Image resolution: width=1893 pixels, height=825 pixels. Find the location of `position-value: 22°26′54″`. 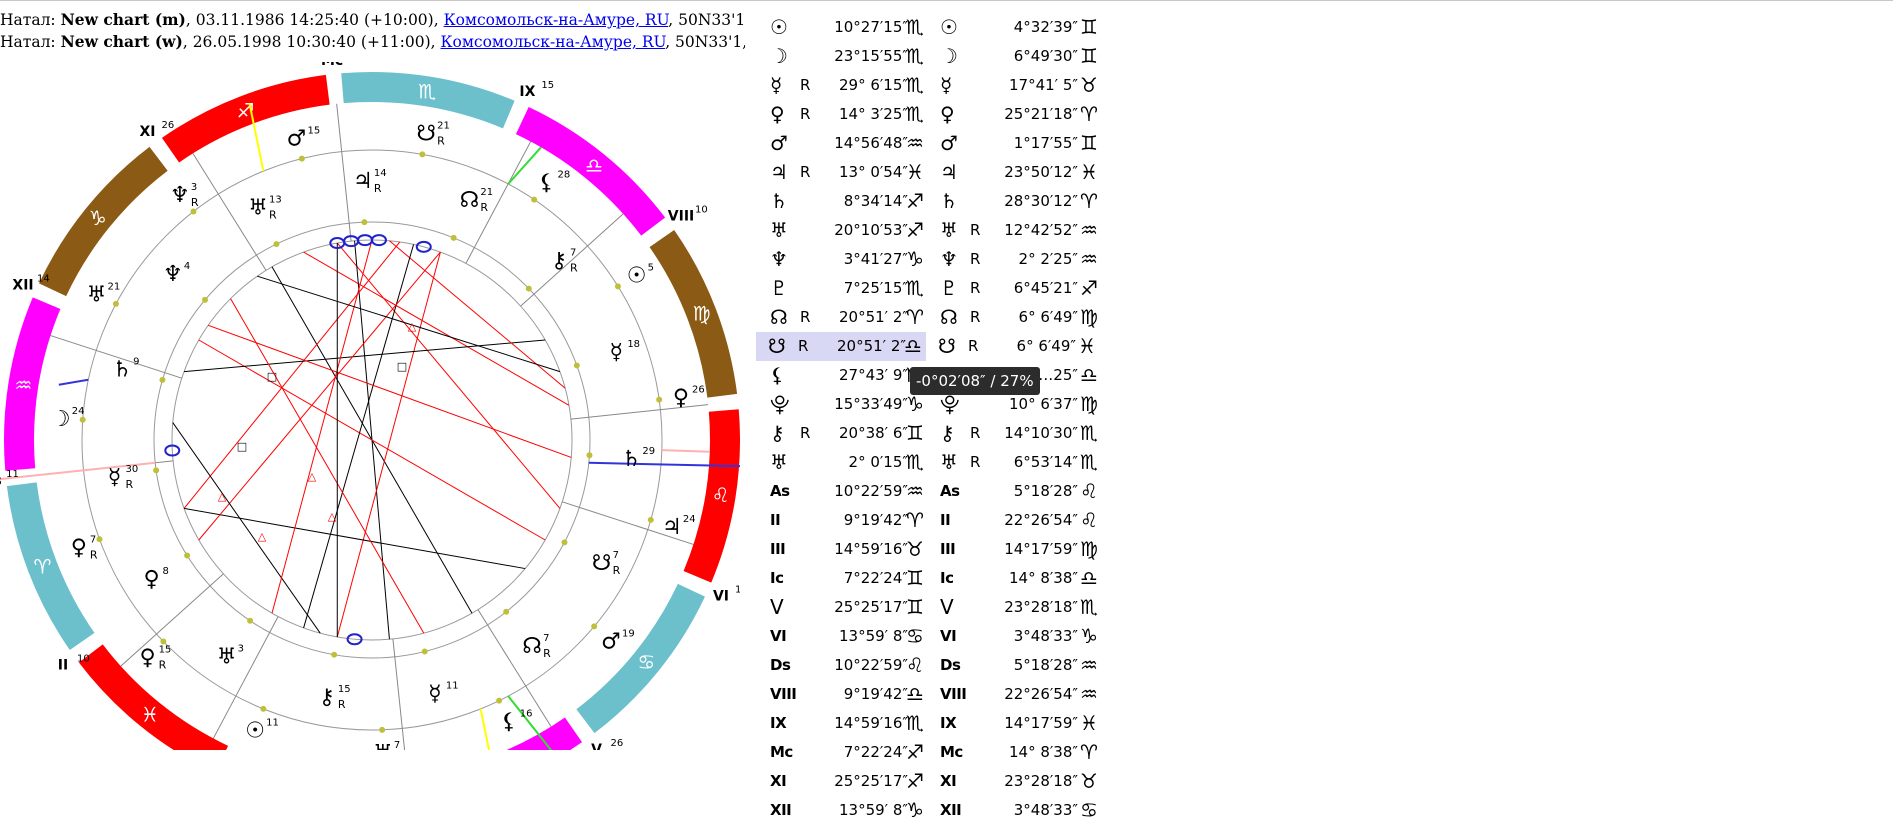

position-value: 22°26′54″ is located at coordinates (1041, 694).